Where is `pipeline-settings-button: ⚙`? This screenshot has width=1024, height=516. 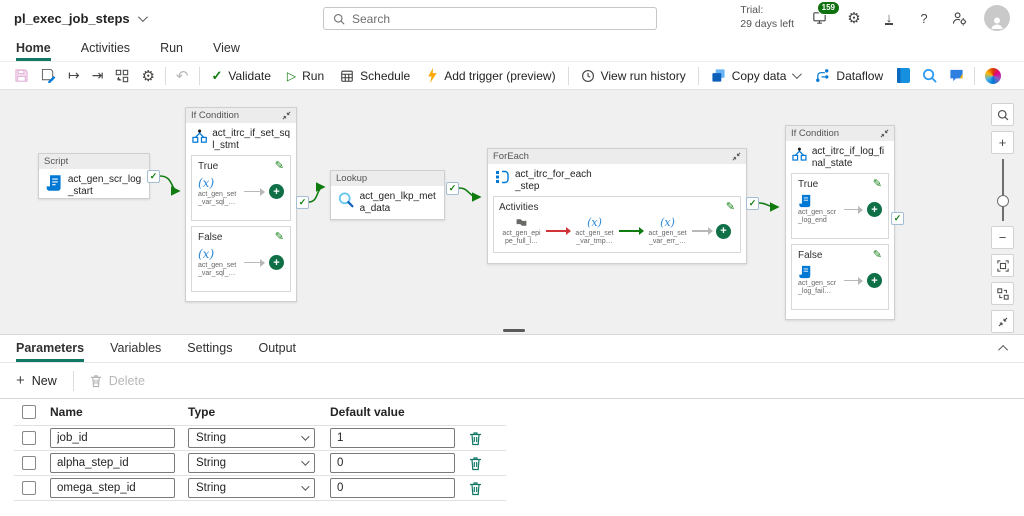 pipeline-settings-button: ⚙ is located at coordinates (147, 76).